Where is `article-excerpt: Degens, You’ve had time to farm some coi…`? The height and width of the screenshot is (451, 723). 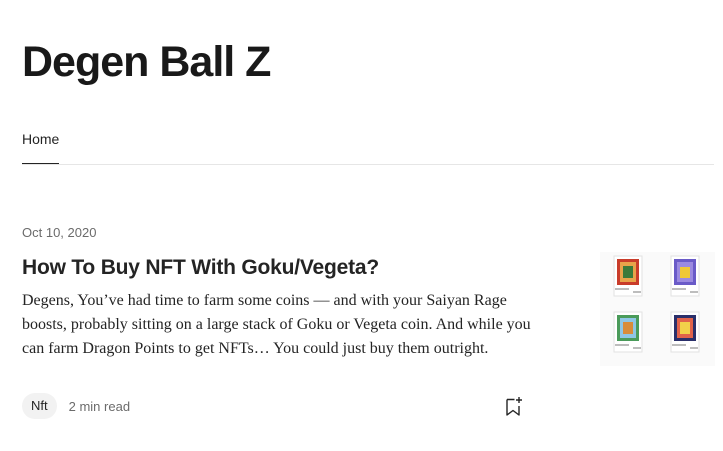
article-excerpt: Degens, You’ve had time to farm some coi… is located at coordinates (284, 325).